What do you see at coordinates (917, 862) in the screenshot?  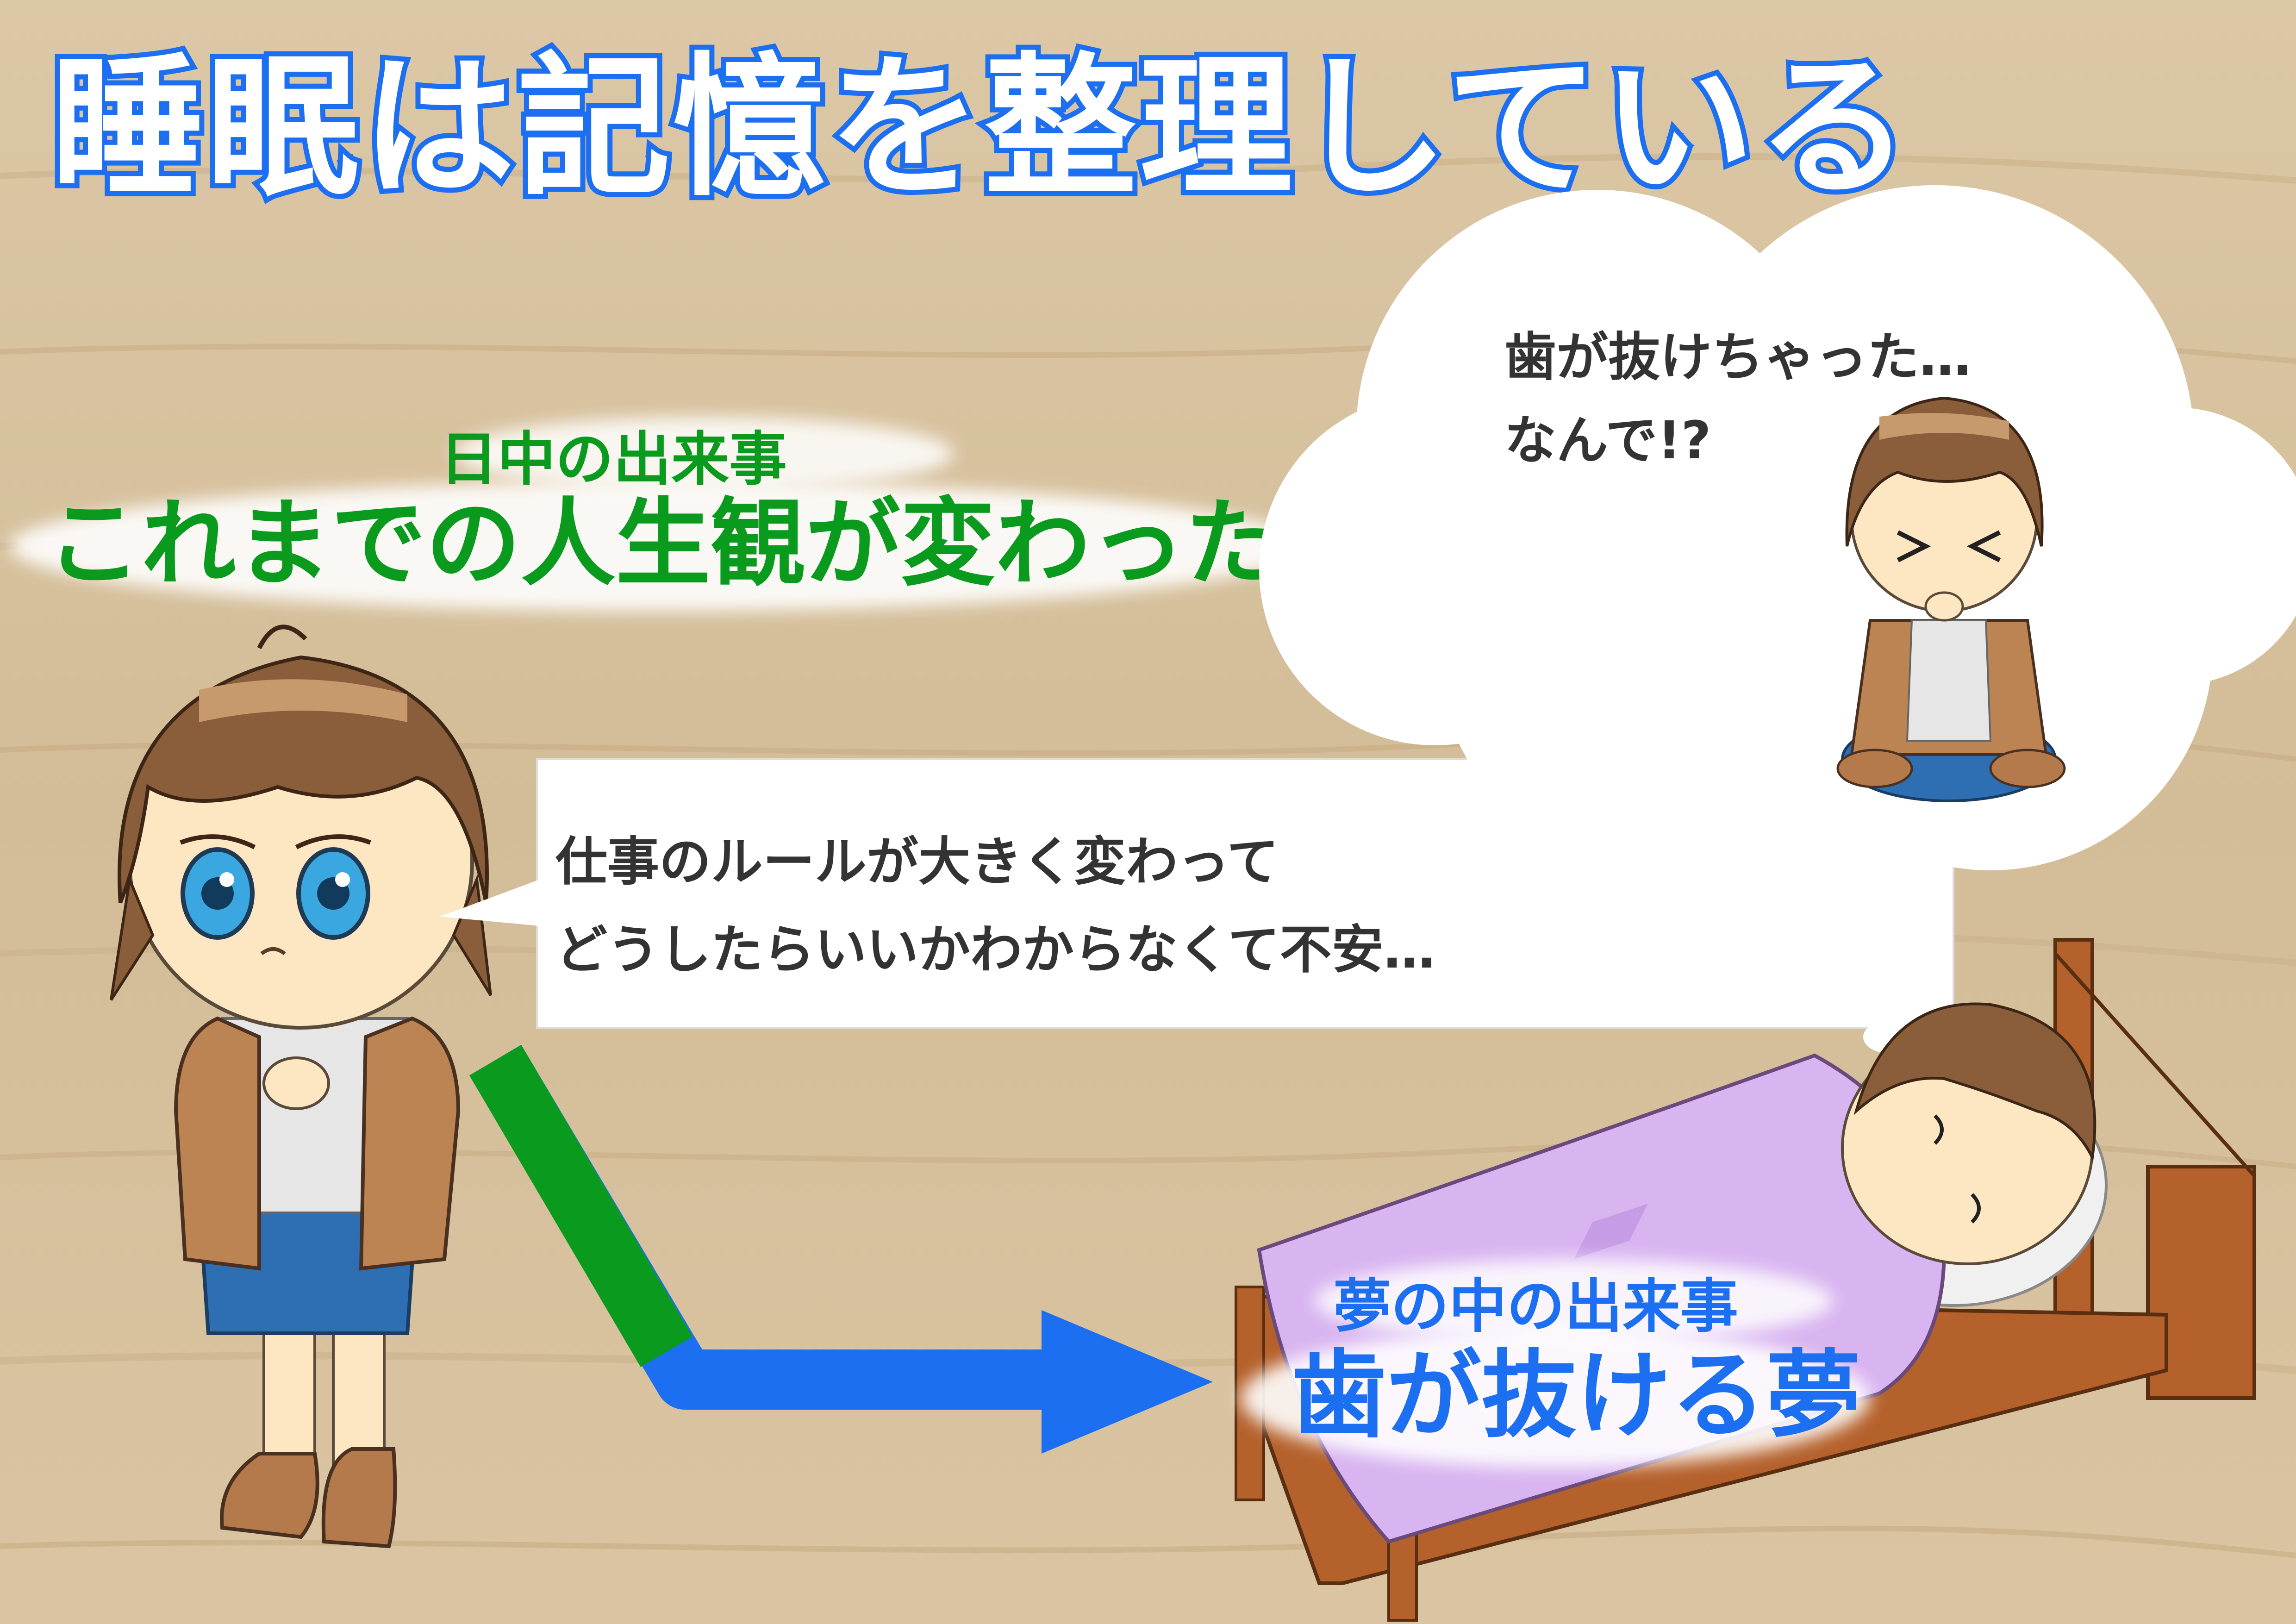 I see `speech-line-1: 仕事のルールが大きく変わって` at bounding box center [917, 862].